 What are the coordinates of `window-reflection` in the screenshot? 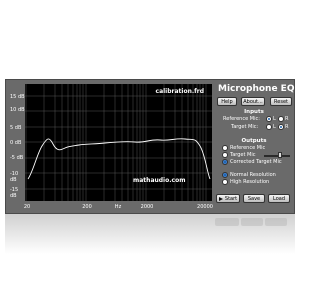 It's located at (150, 234).